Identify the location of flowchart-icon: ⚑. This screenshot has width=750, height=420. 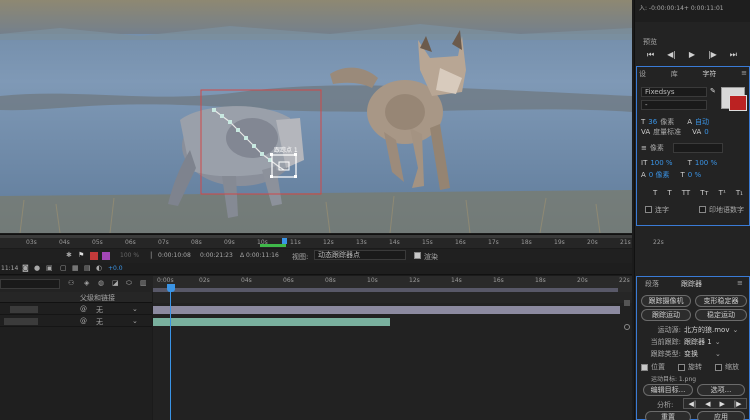
(81, 255).